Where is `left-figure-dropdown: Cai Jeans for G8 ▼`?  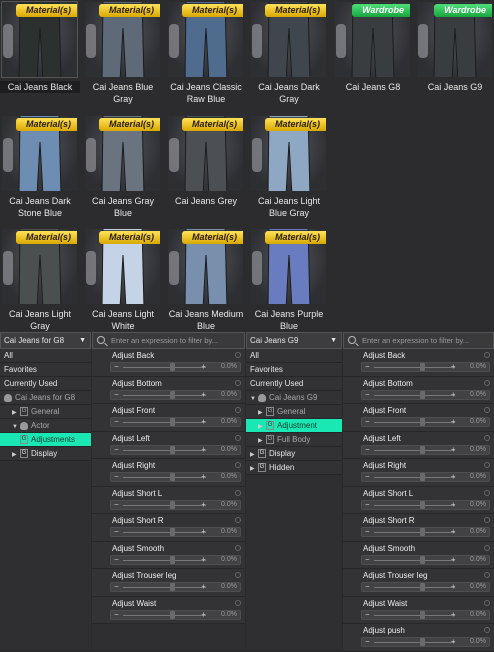
left-figure-dropdown: Cai Jeans for G8 ▼ is located at coordinates (45, 340).